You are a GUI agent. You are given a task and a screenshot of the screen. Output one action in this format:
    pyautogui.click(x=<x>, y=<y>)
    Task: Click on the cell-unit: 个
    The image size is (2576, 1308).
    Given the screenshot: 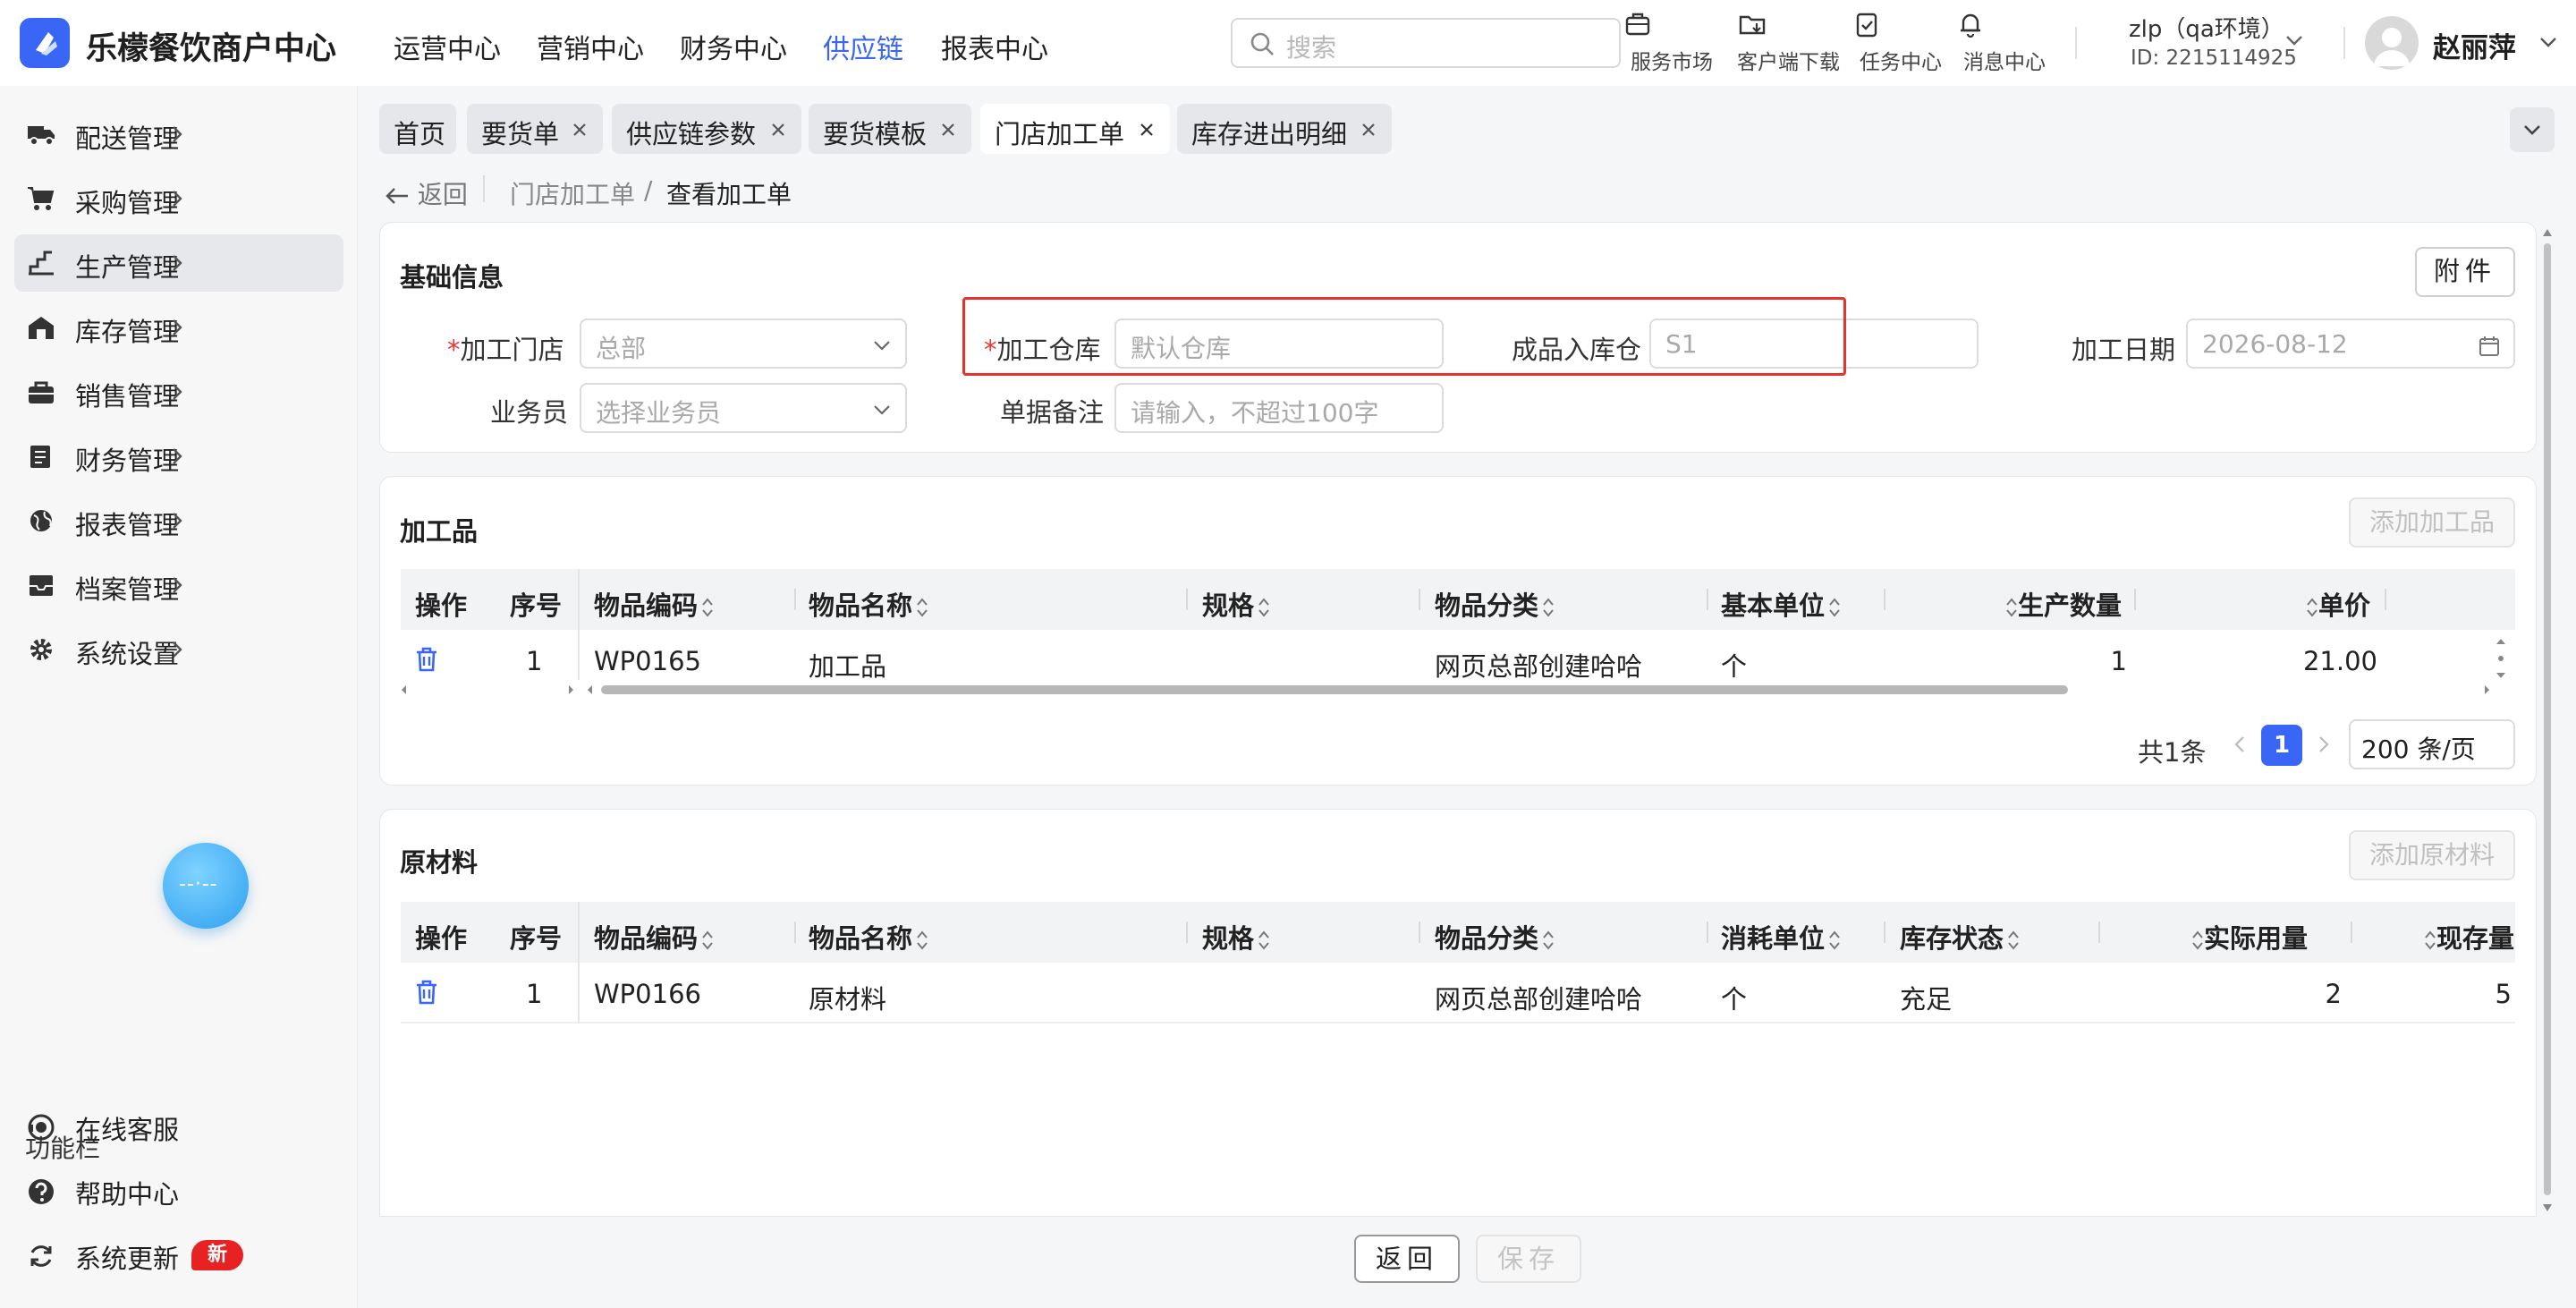 What is the action you would take?
    pyautogui.click(x=1734, y=666)
    